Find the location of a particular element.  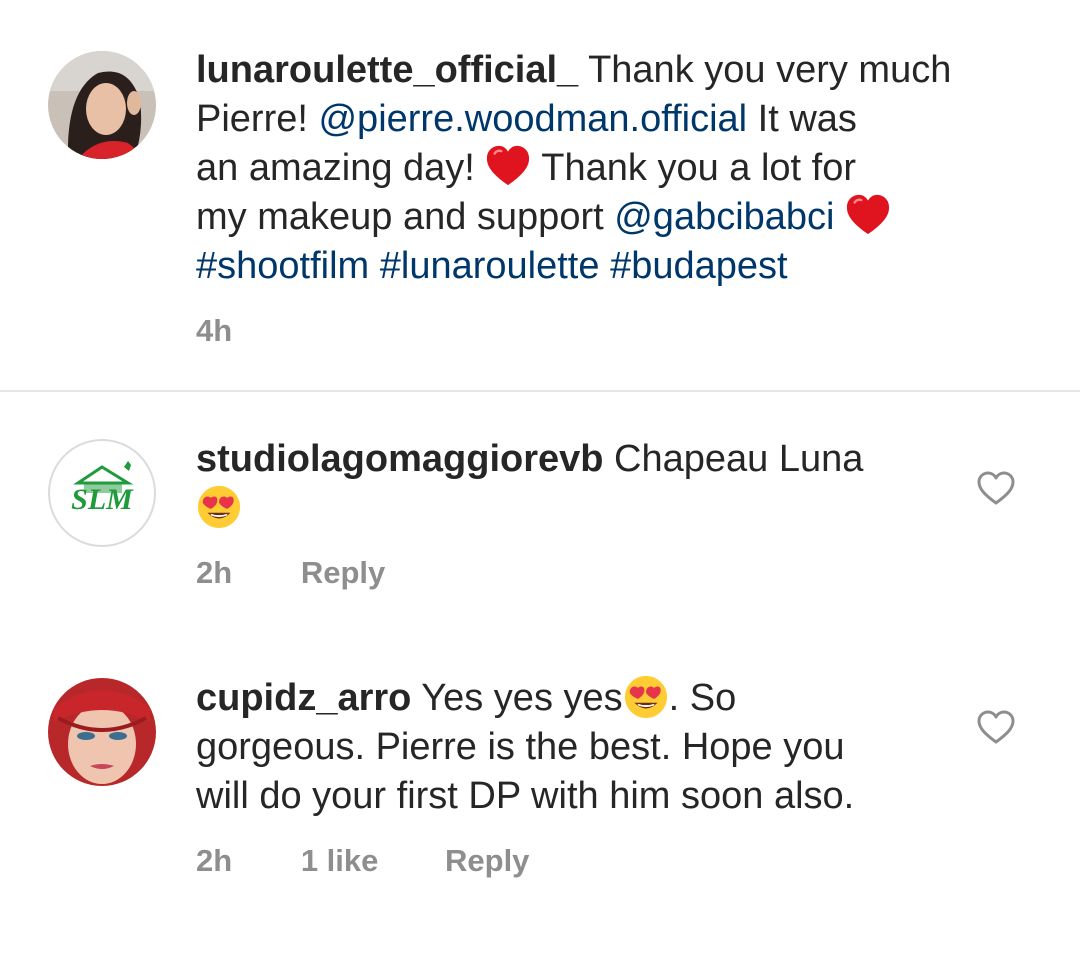

hashtag-shootfilm: #shootfilm is located at coordinates (282, 266).